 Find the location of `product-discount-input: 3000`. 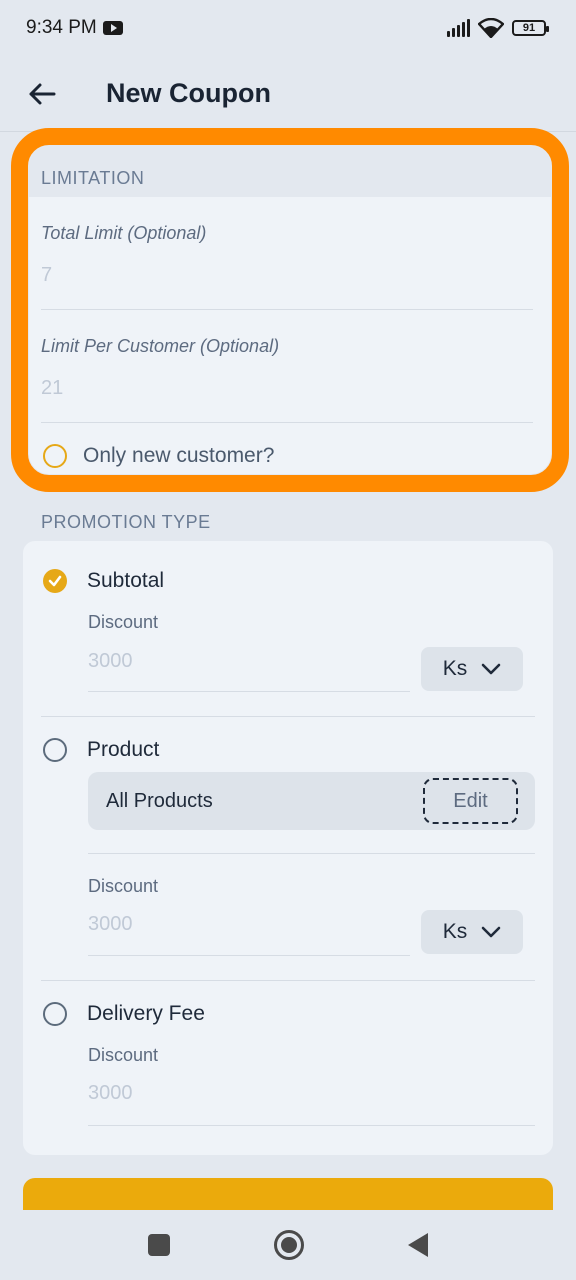

product-discount-input: 3000 is located at coordinates (110, 924).